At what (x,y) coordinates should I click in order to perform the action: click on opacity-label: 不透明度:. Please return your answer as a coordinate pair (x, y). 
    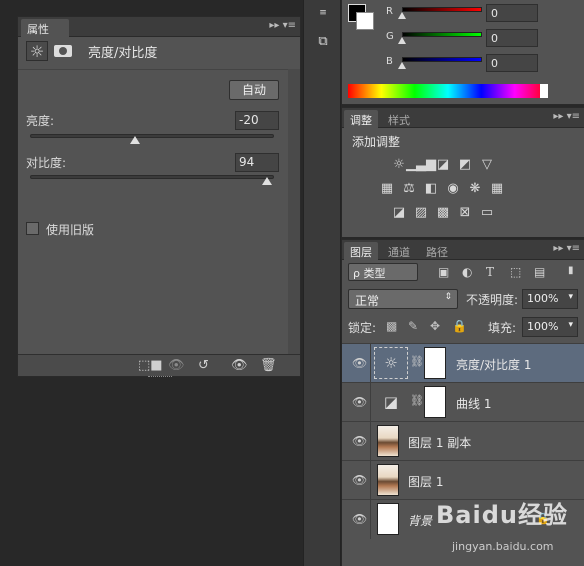
    Looking at the image, I should click on (492, 300).